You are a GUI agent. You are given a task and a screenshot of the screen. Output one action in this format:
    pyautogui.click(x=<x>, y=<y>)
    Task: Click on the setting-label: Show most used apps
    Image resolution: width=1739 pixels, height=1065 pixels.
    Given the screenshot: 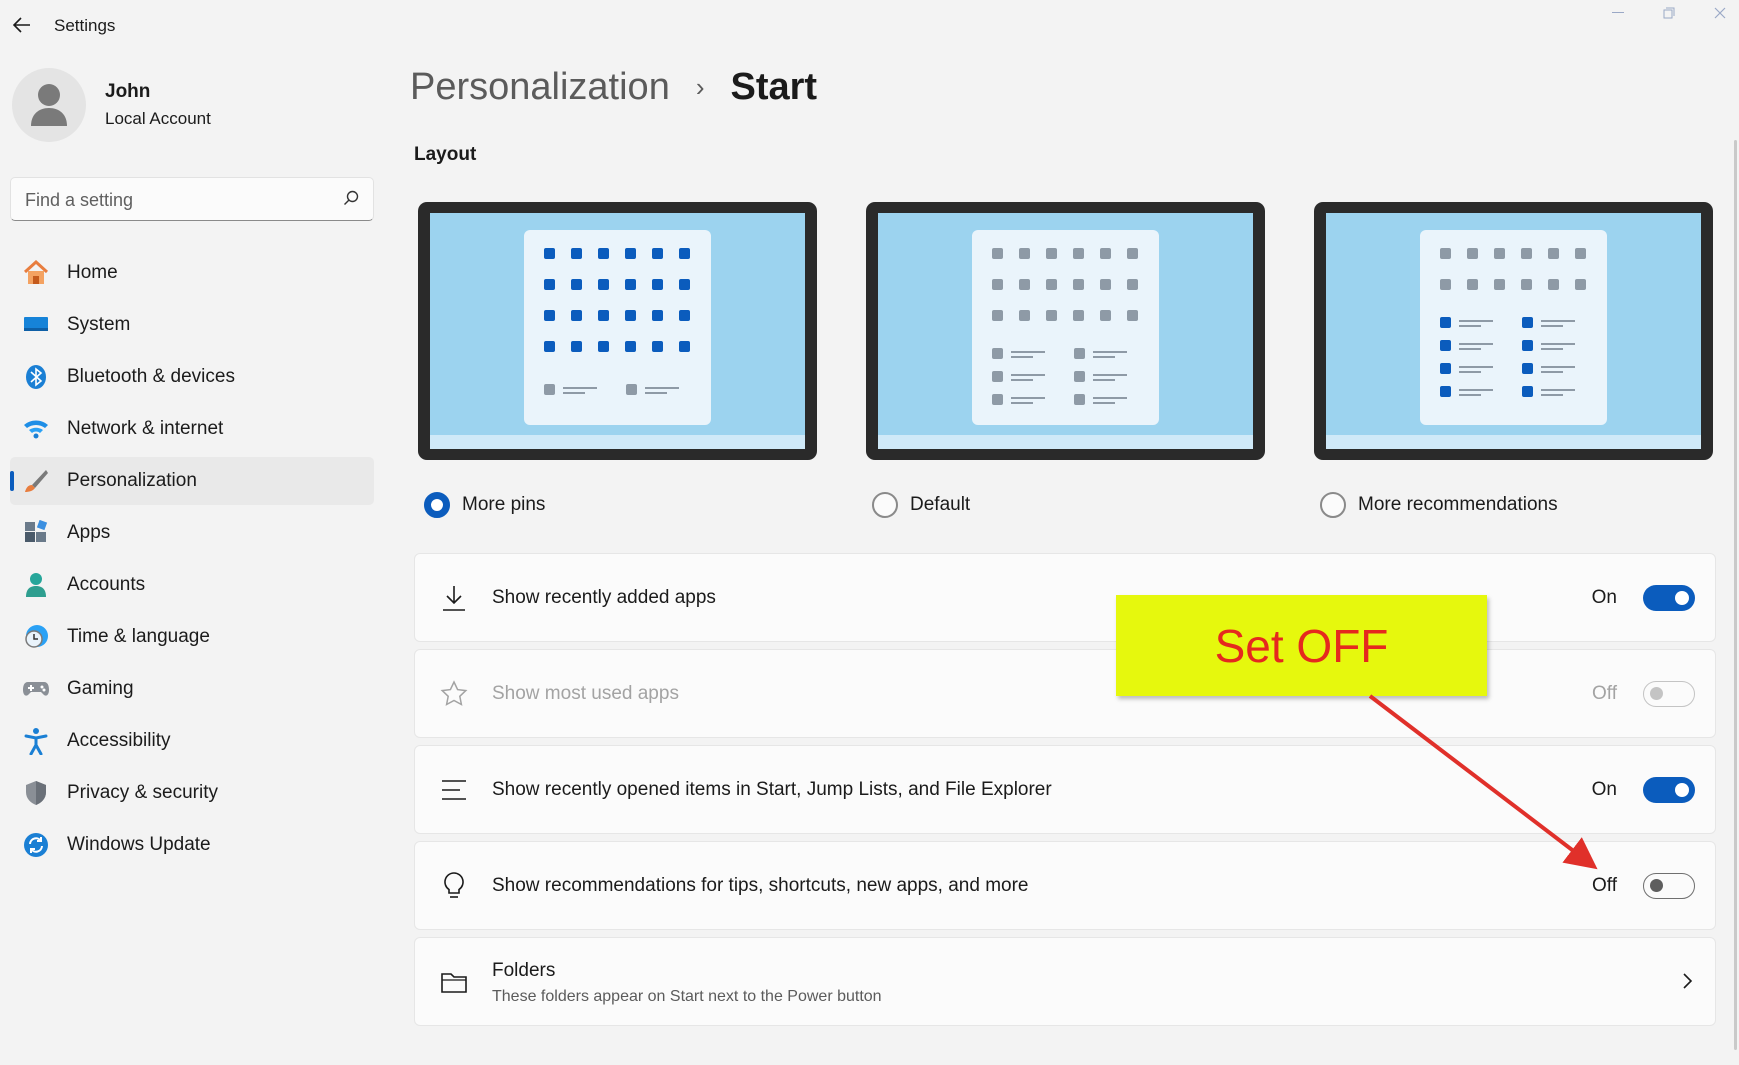 What is the action you would take?
    pyautogui.click(x=585, y=693)
    